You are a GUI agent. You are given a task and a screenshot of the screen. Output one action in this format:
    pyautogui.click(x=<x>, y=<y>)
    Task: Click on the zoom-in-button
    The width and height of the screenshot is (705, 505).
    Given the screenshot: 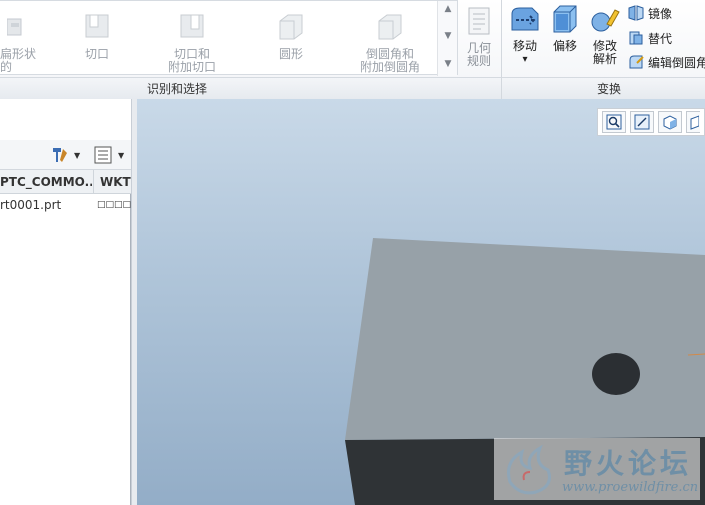 What is the action you would take?
    pyautogui.click(x=642, y=122)
    